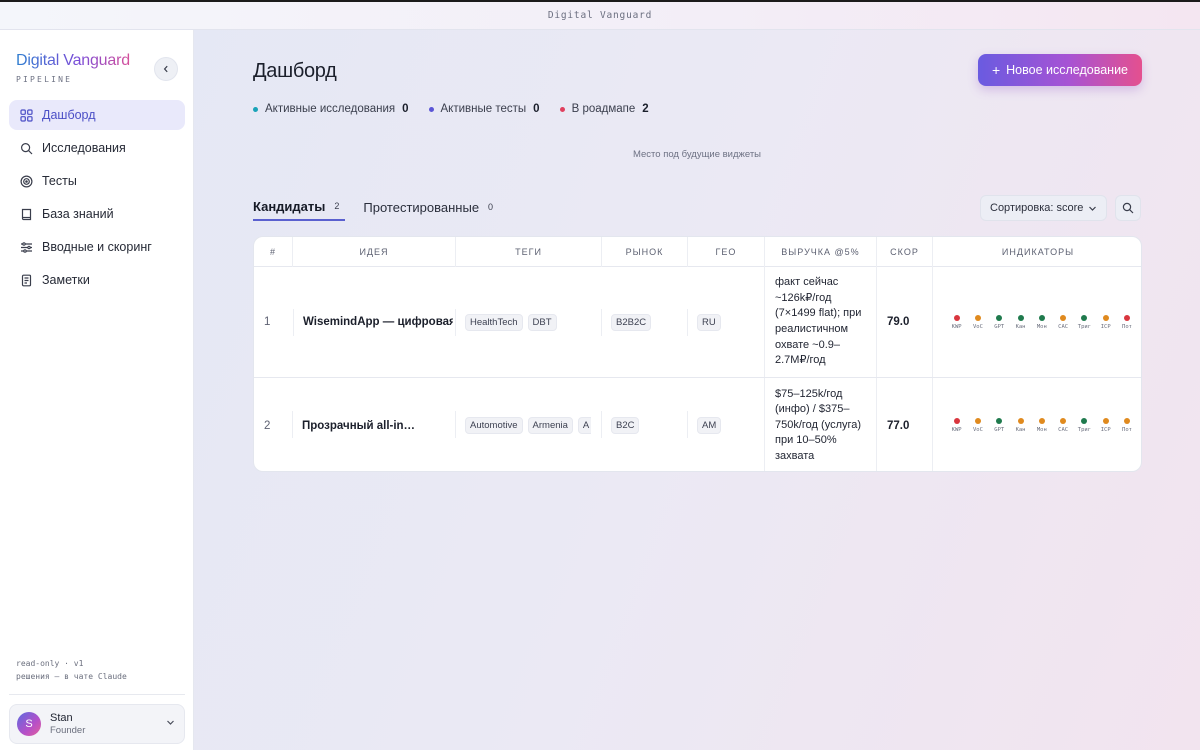  Describe the element at coordinates (29, 724) in the screenshot. I see `avatar: S` at that location.